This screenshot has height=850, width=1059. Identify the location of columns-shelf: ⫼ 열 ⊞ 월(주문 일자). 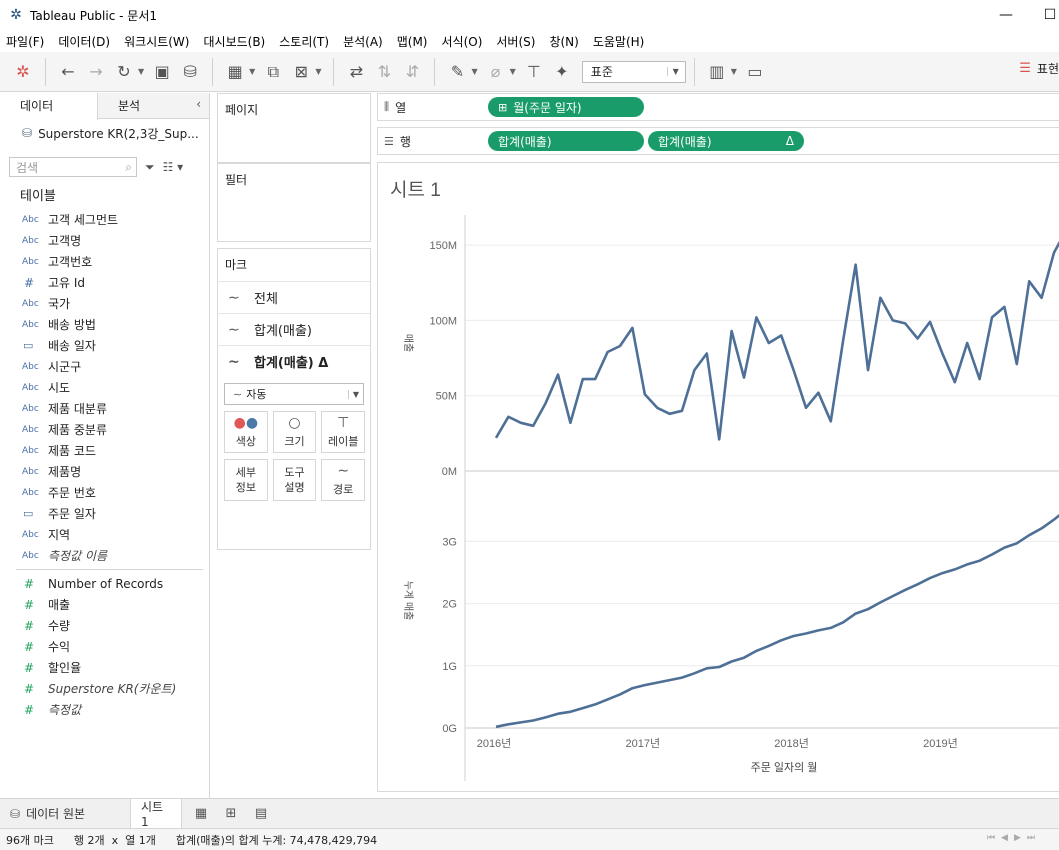
(718, 107).